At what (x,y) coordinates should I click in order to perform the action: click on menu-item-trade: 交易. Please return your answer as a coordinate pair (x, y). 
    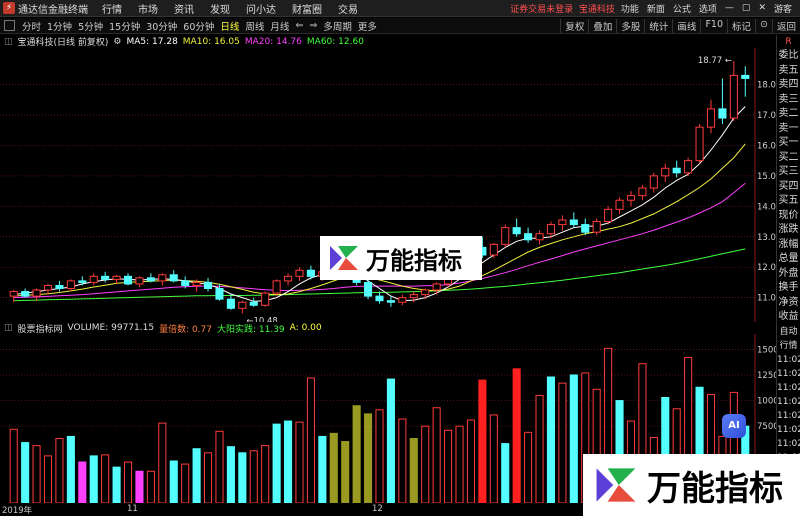
    Looking at the image, I should click on (348, 8).